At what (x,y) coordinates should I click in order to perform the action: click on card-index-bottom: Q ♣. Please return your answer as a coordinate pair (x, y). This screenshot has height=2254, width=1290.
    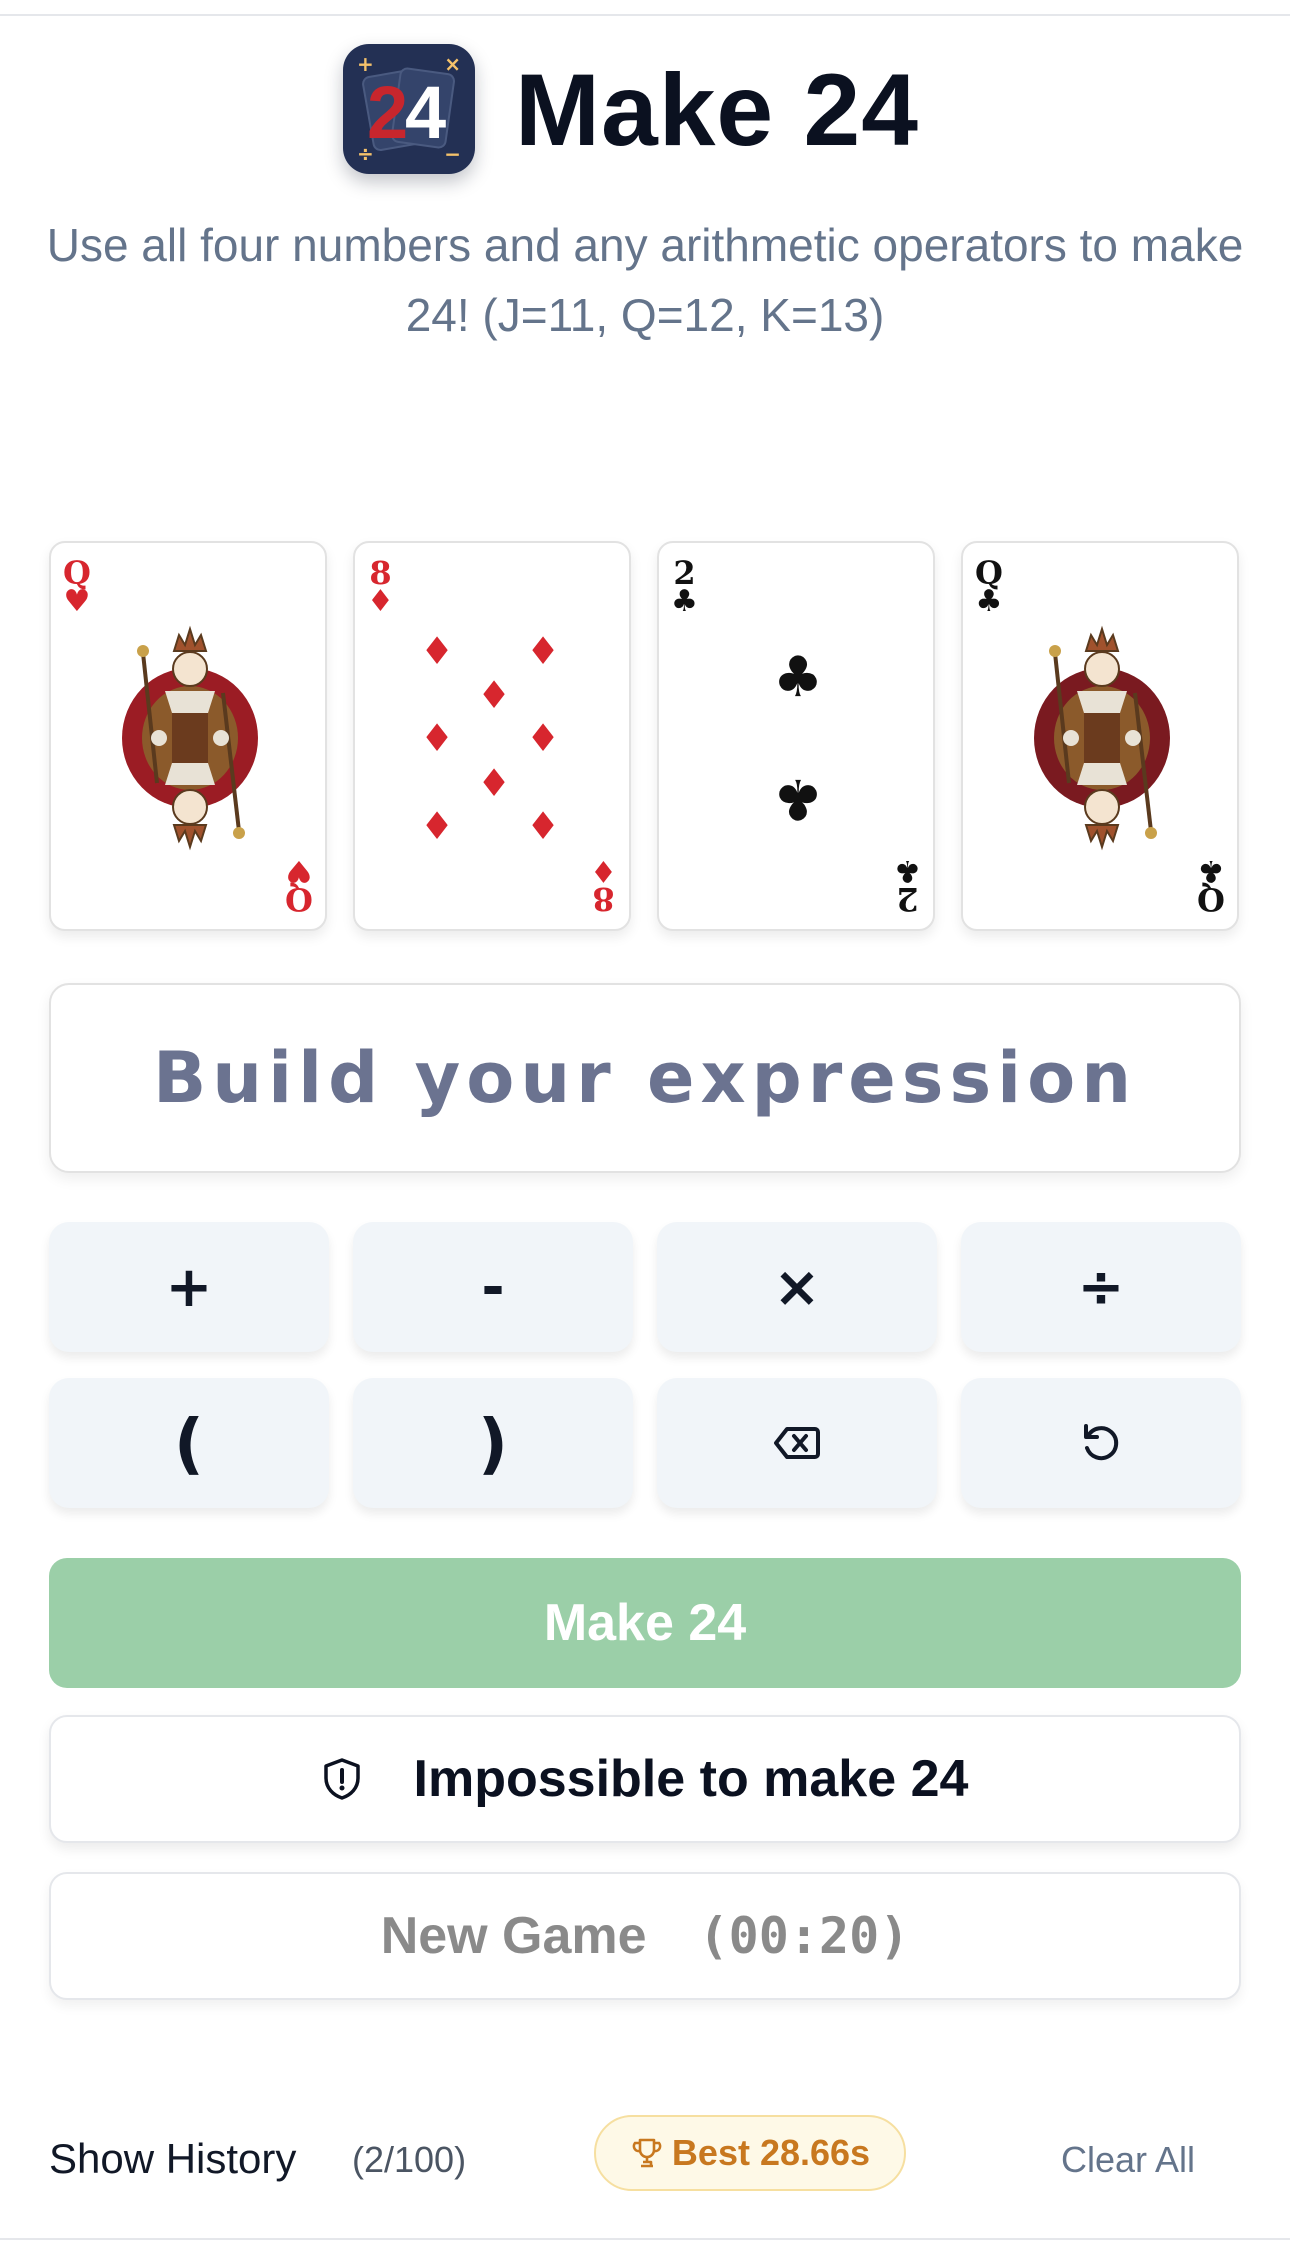
    Looking at the image, I should click on (1211, 885).